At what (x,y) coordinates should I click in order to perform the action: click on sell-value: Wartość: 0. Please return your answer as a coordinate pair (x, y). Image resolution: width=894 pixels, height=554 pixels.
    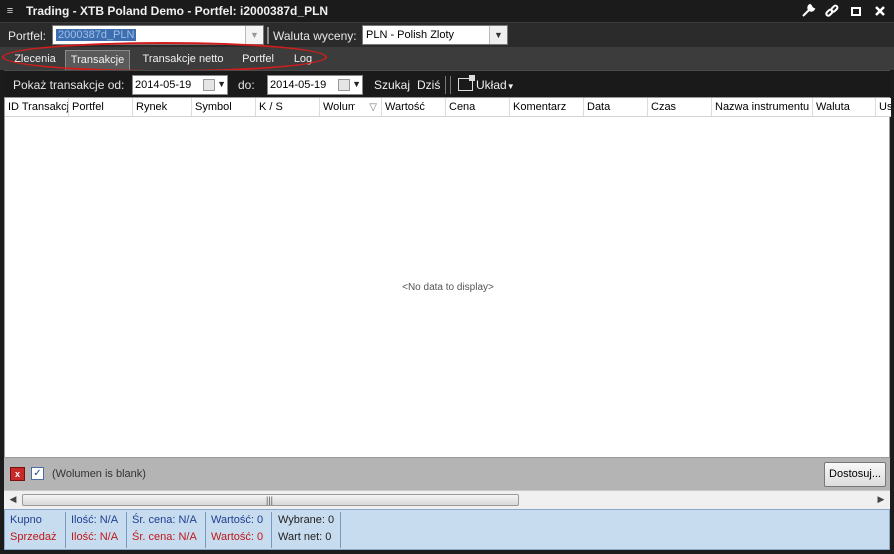
    Looking at the image, I should click on (237, 537).